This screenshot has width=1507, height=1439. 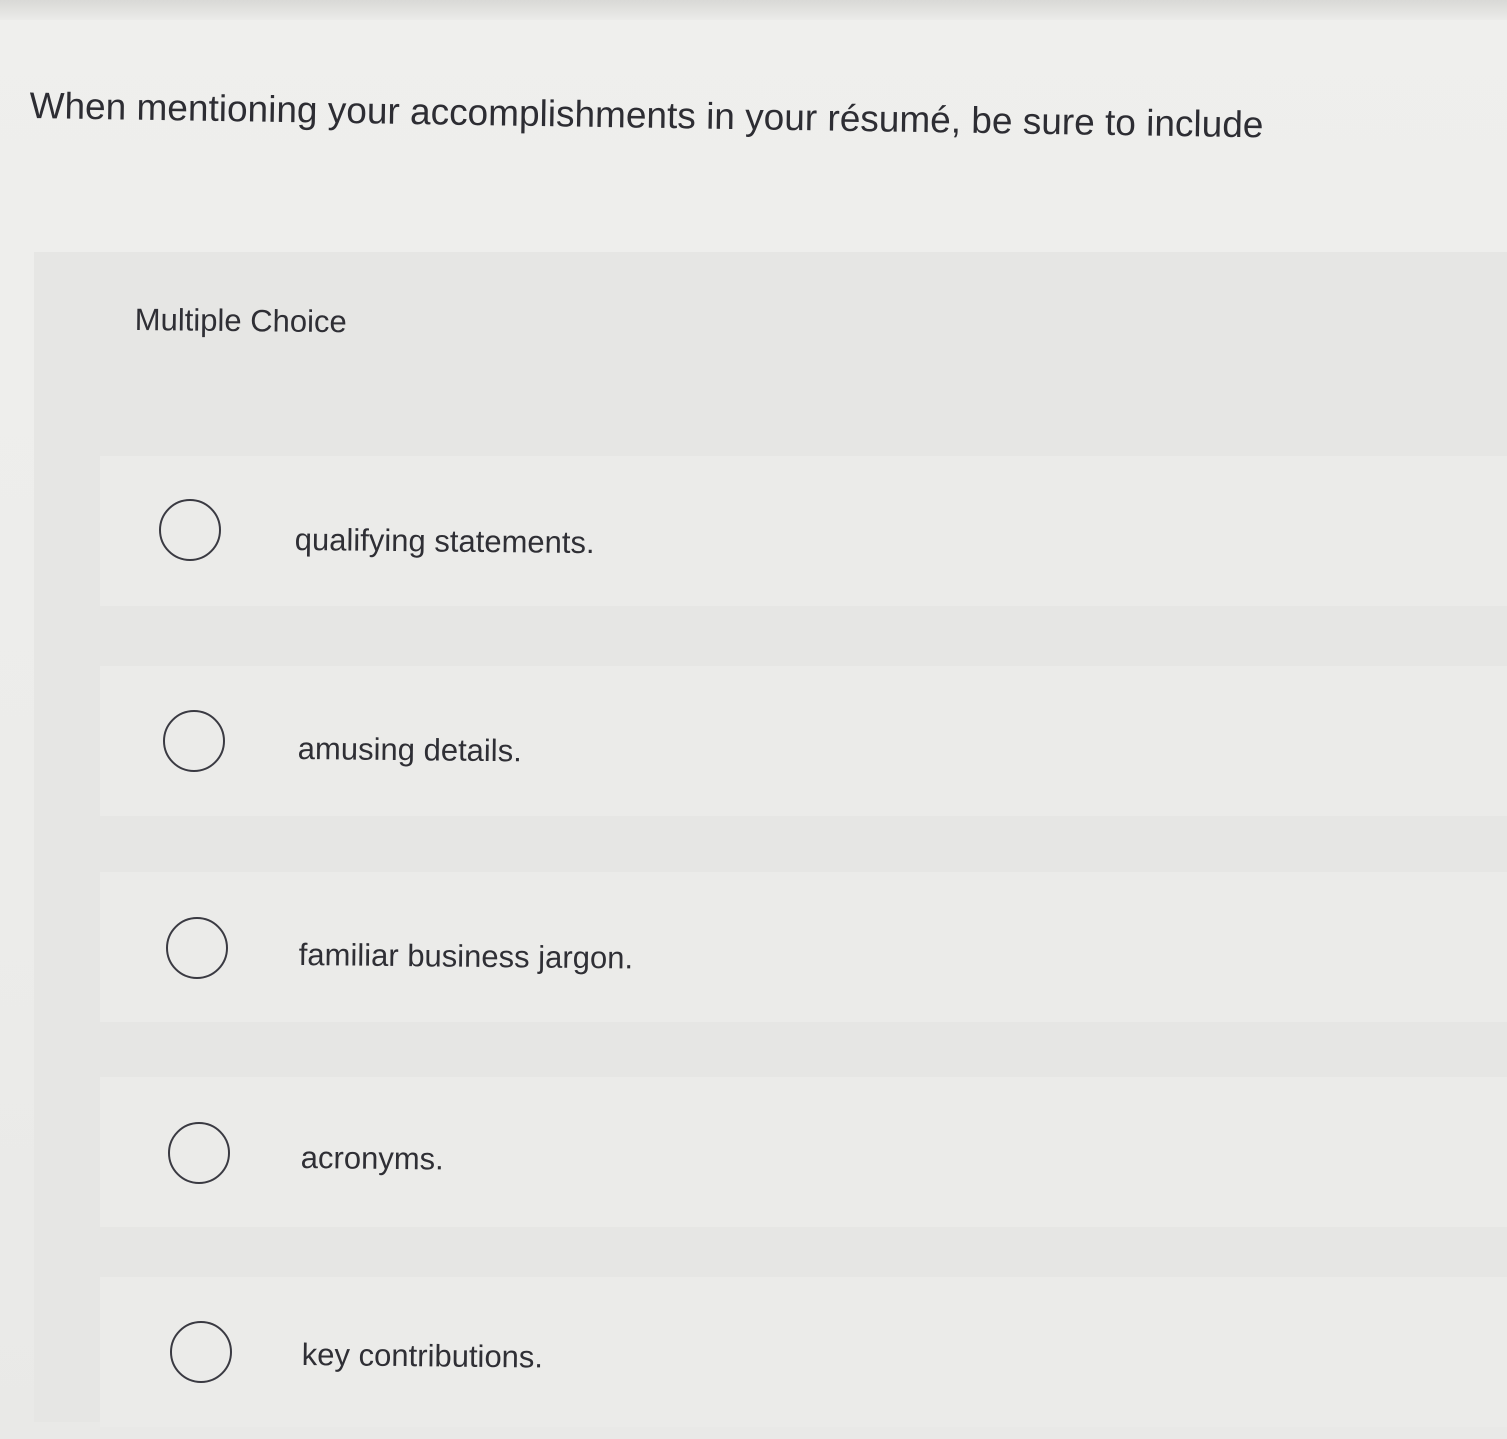 What do you see at coordinates (803, 947) in the screenshot?
I see `choice-option-3: familiar business jargon.` at bounding box center [803, 947].